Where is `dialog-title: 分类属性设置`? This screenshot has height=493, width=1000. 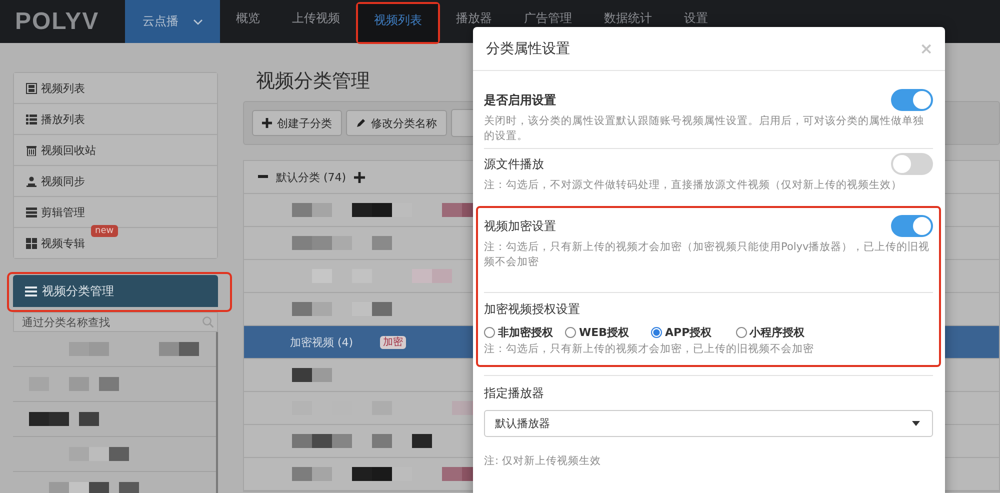 dialog-title: 分类属性设置 is located at coordinates (528, 49).